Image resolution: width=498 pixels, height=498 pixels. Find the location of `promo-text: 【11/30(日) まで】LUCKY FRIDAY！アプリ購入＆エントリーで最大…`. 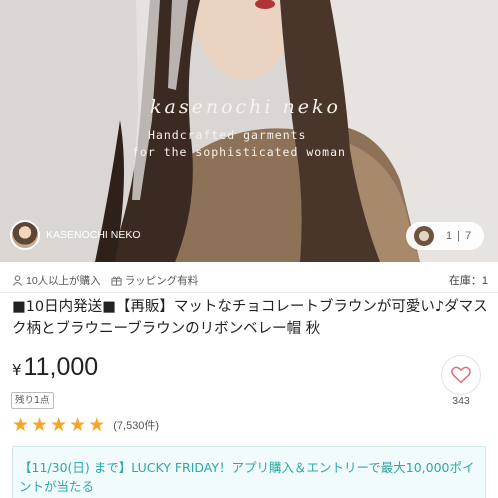

promo-text: 【11/30(日) まで】LUCKY FRIDAY！アプリ購入＆エントリーで最大… is located at coordinates (247, 477).